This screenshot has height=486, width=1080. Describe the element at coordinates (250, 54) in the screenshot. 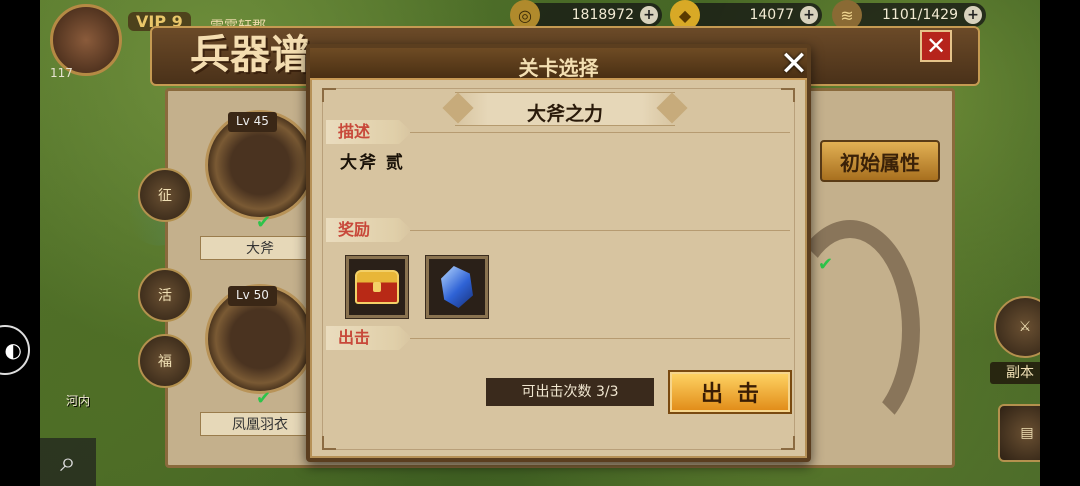

I see `weapon-screen-title: 兵器谱` at that location.